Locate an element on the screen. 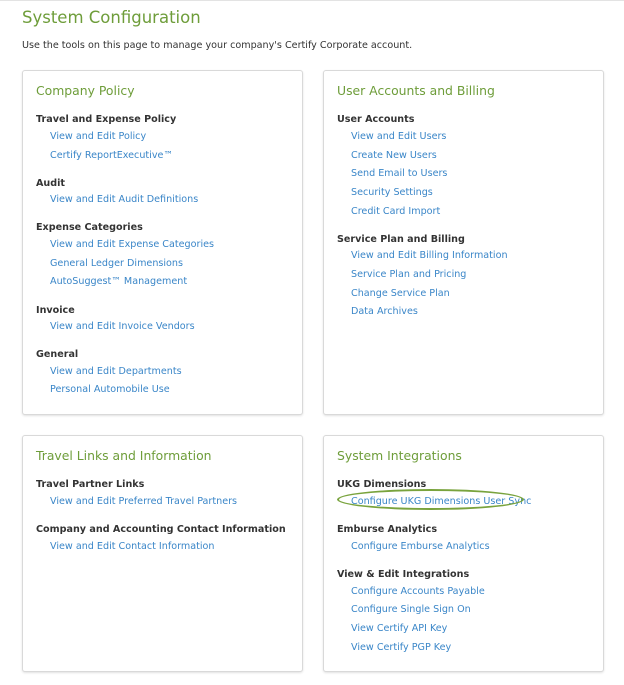  section-title-audit: Audit is located at coordinates (50, 183).